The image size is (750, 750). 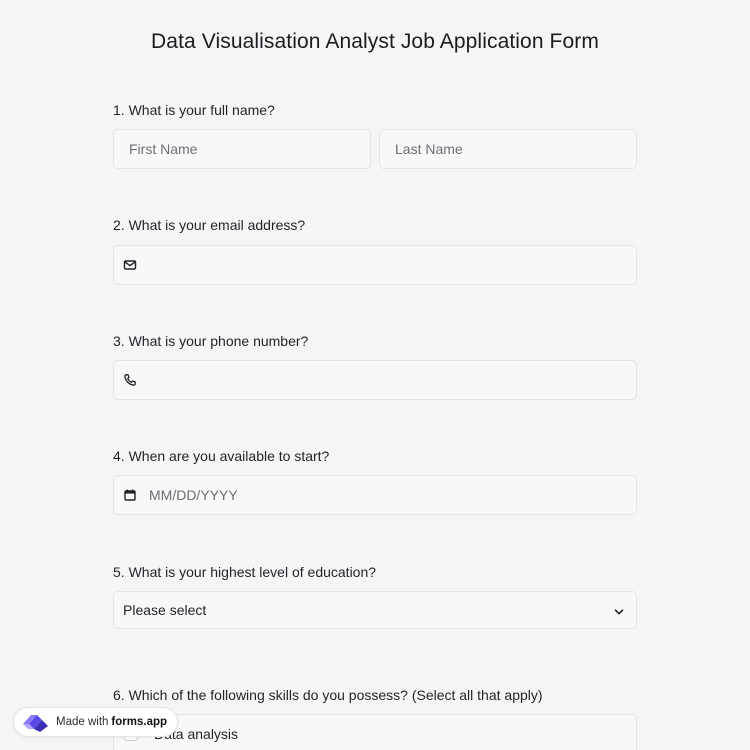 I want to click on question-label-phone: 3. What is your phone number?, so click(x=211, y=341).